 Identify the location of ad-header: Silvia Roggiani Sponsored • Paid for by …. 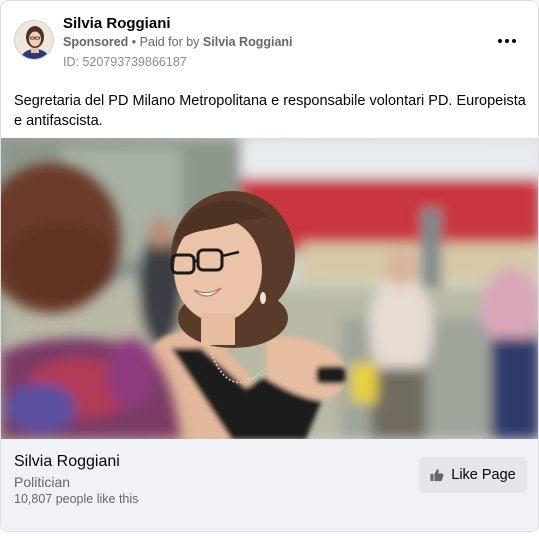
(269, 41).